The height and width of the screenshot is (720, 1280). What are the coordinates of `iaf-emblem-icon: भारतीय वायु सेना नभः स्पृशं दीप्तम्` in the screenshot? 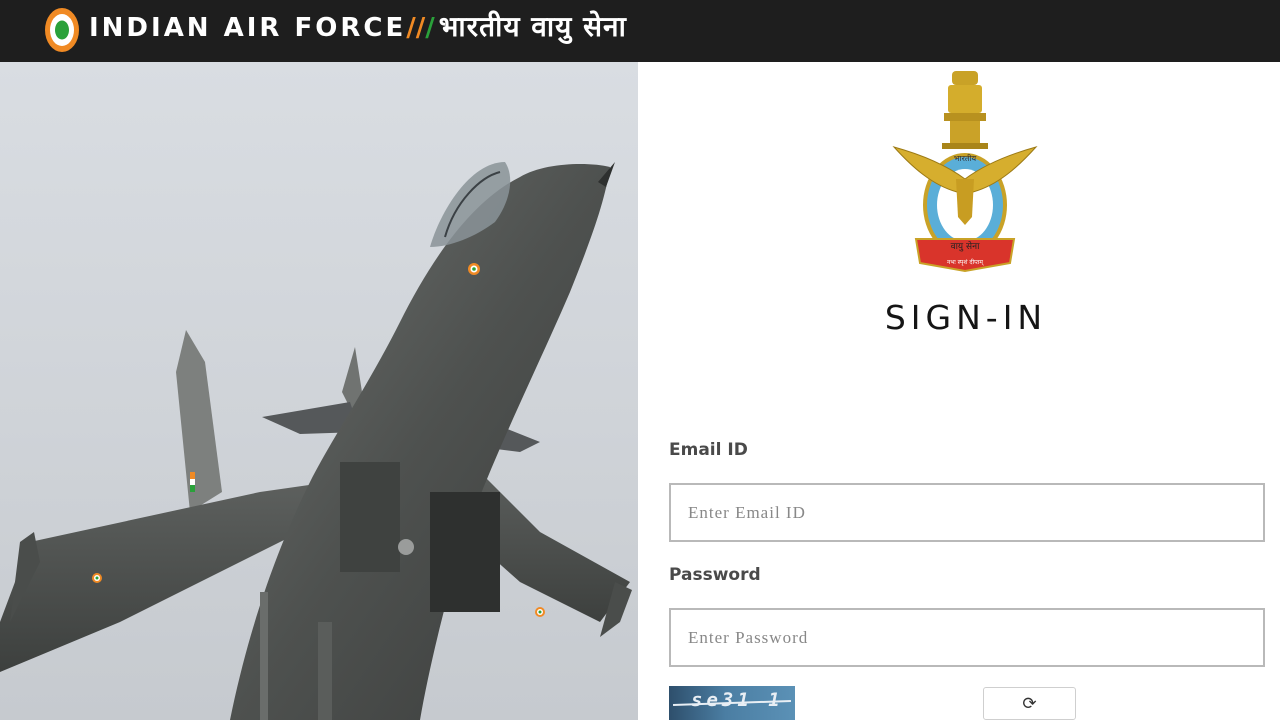 It's located at (965, 172).